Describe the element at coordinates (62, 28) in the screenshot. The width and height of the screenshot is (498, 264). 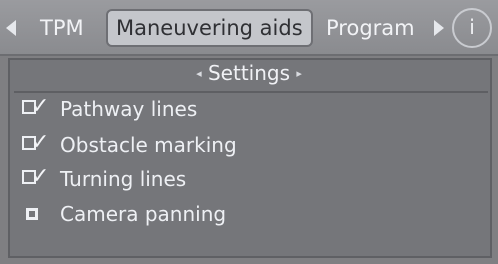
I see `tab-tpm: TPM` at that location.